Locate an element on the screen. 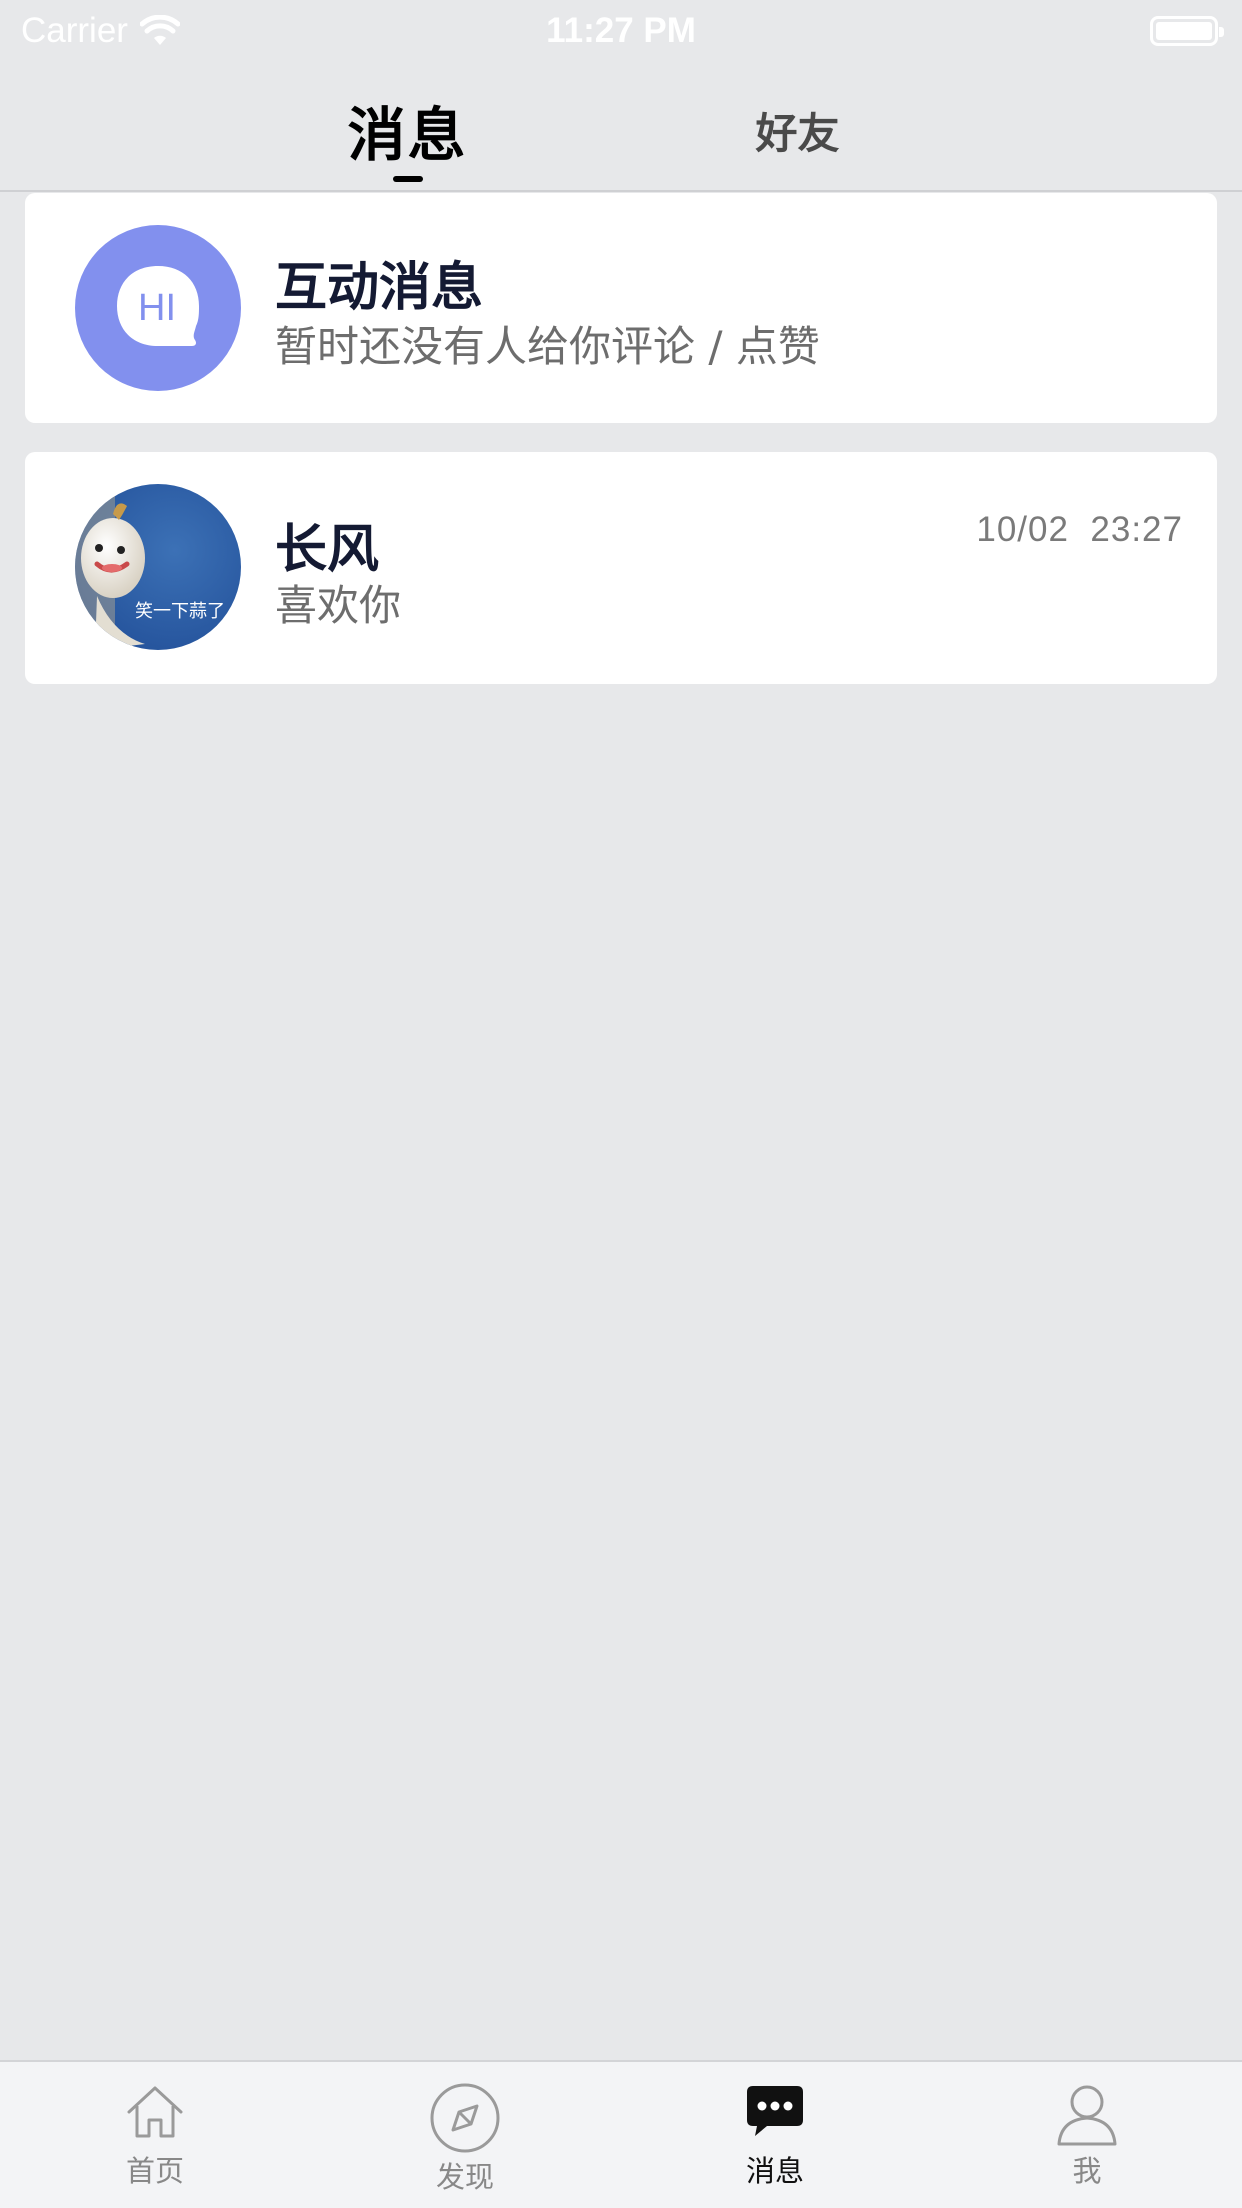 The width and height of the screenshot is (1242, 2208). user-avatar: 笑一下蒜了 is located at coordinates (158, 567).